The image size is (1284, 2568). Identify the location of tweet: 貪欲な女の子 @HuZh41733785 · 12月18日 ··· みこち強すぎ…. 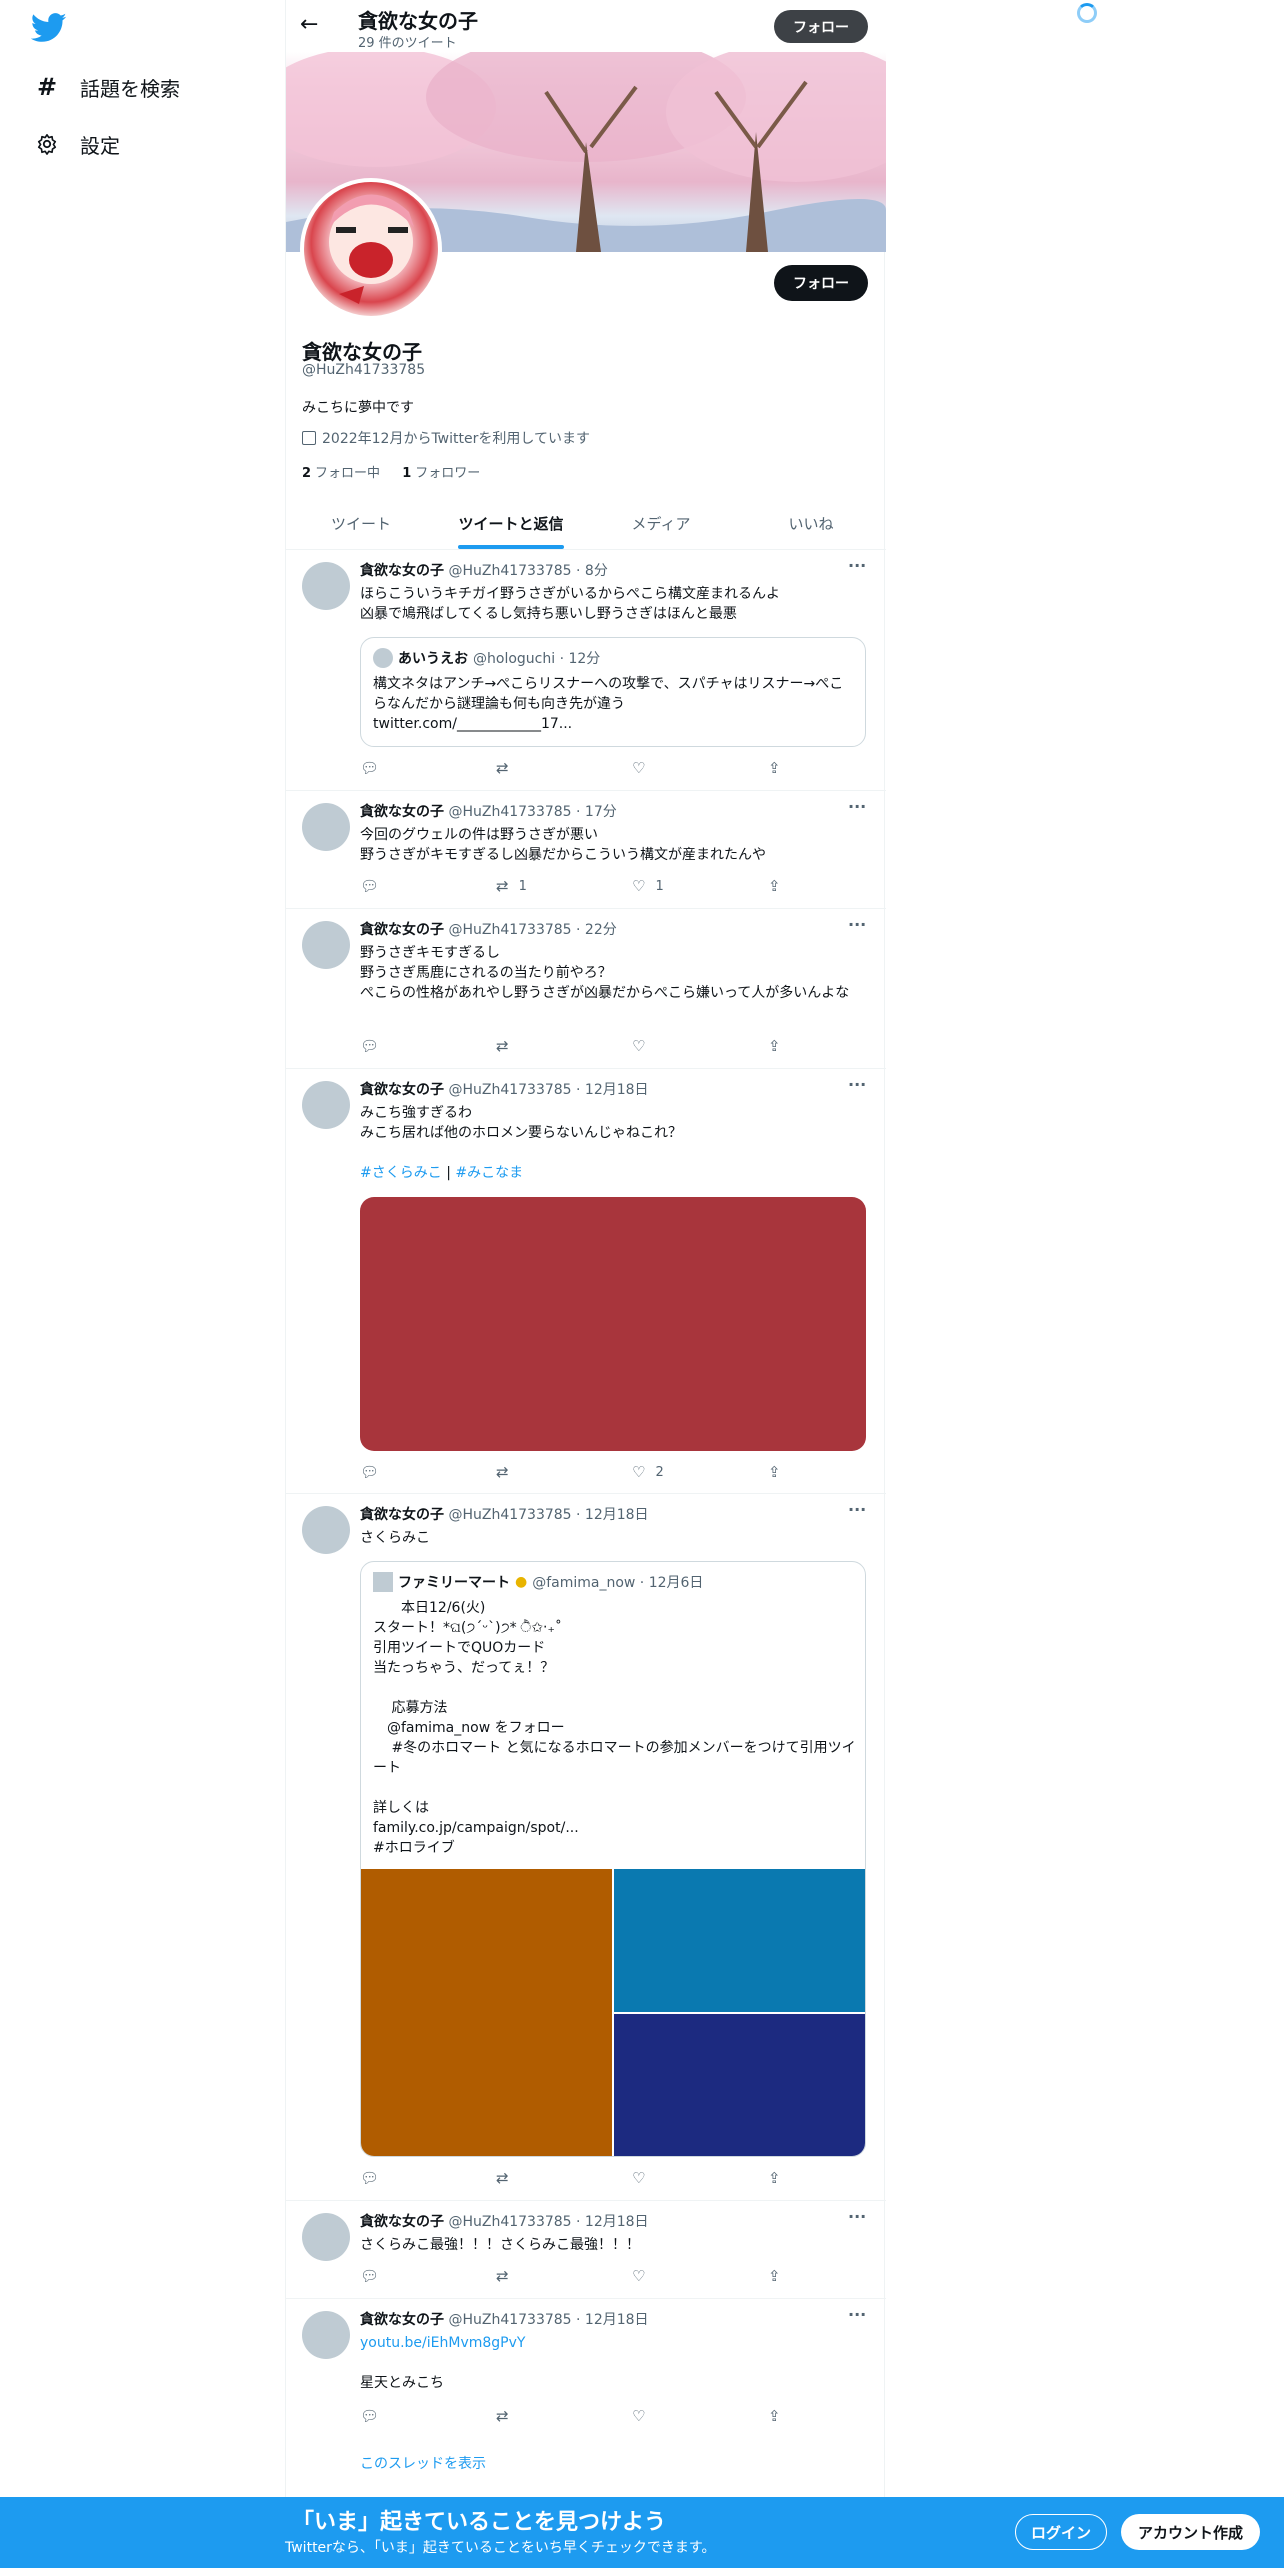
(586, 1281).